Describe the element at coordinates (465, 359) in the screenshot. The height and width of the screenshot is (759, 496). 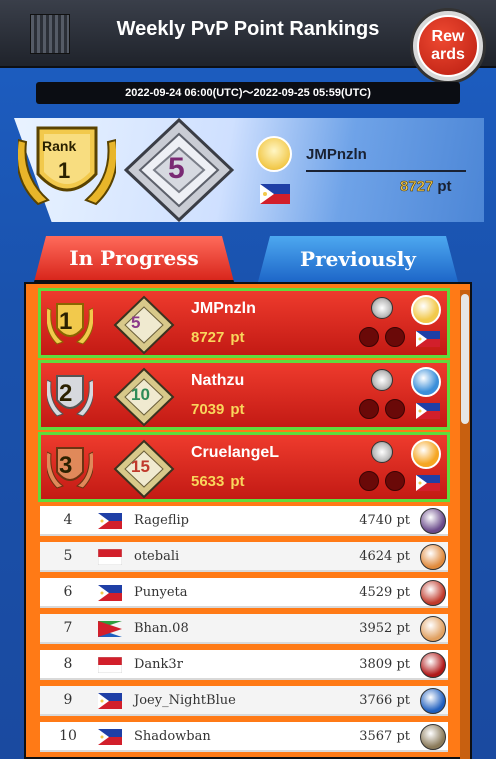
I see `scrollbar-thumb` at that location.